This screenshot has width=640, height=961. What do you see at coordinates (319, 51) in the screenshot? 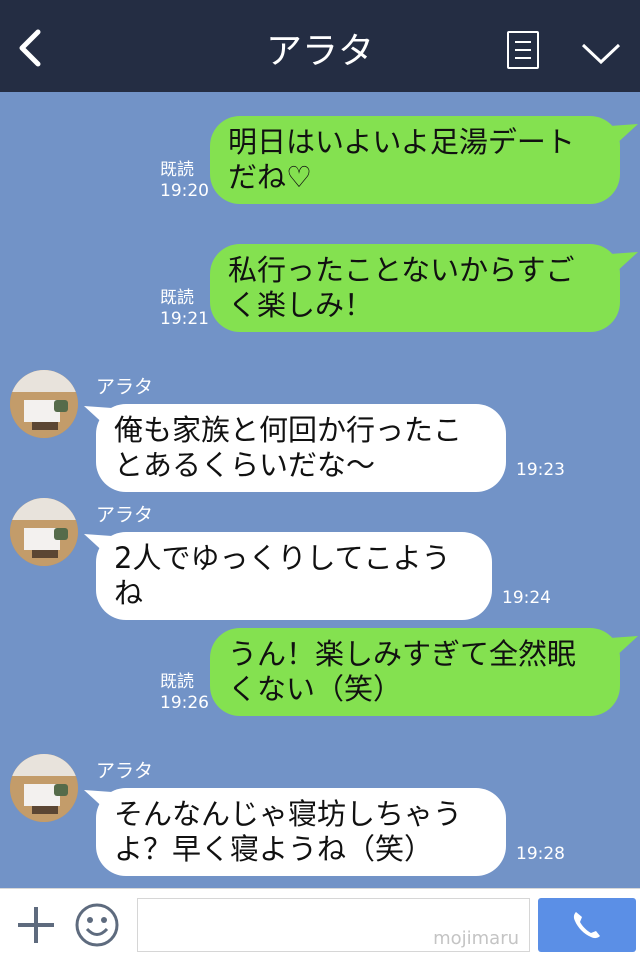
I see `chat-title: アラタ` at bounding box center [319, 51].